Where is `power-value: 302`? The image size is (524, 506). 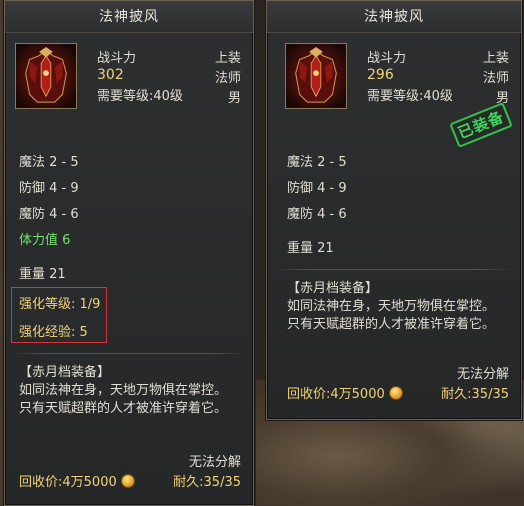
power-value: 302 is located at coordinates (110, 75).